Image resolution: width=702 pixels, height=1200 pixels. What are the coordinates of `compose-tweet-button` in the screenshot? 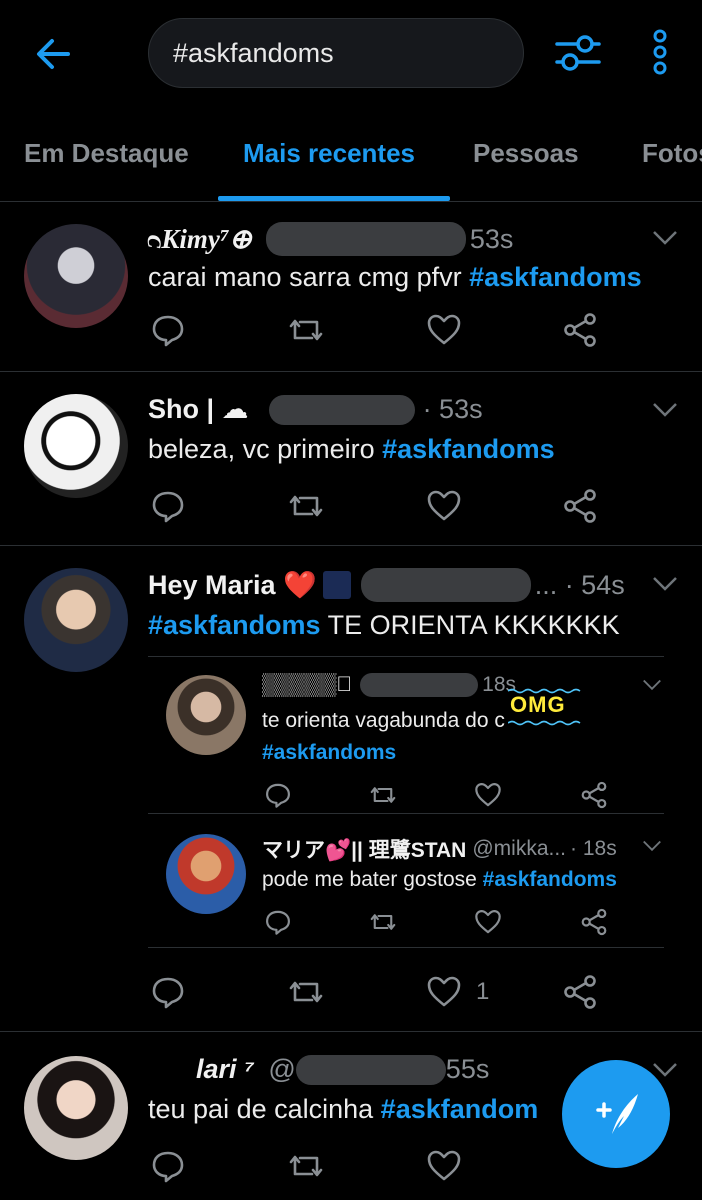 It's located at (616, 1114).